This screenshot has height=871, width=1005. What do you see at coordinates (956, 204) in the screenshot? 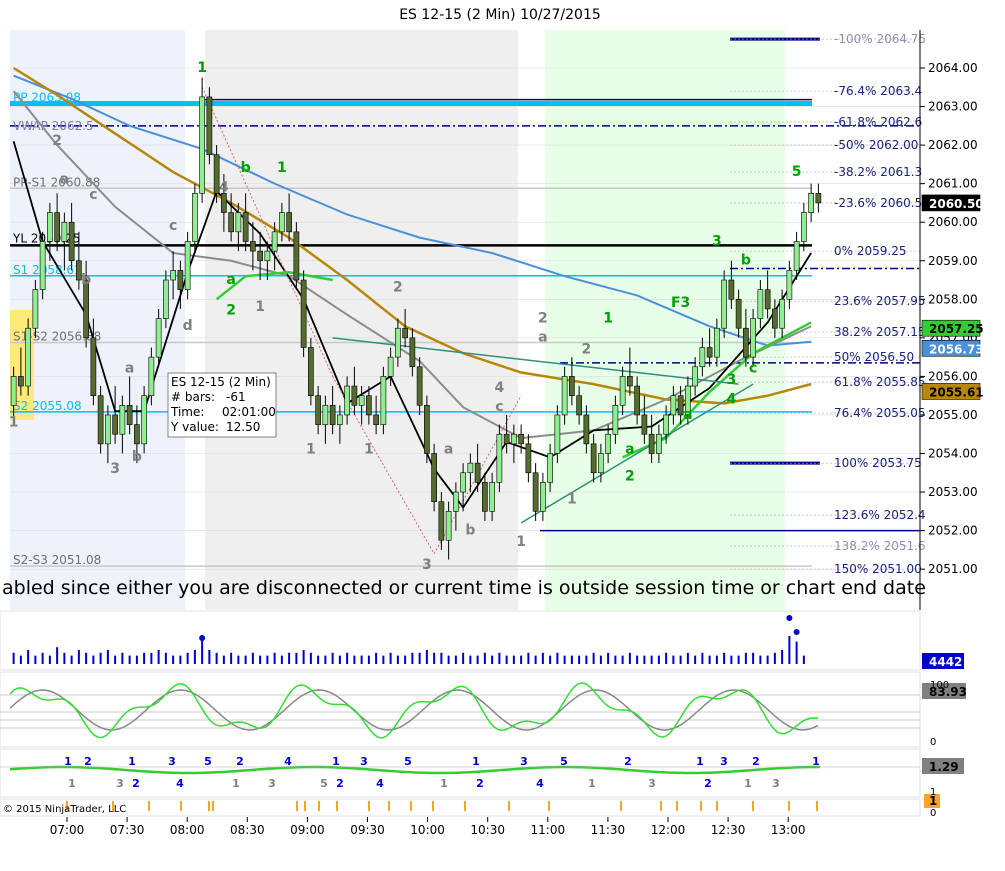
I see `price-badge-label: 2060.50` at bounding box center [956, 204].